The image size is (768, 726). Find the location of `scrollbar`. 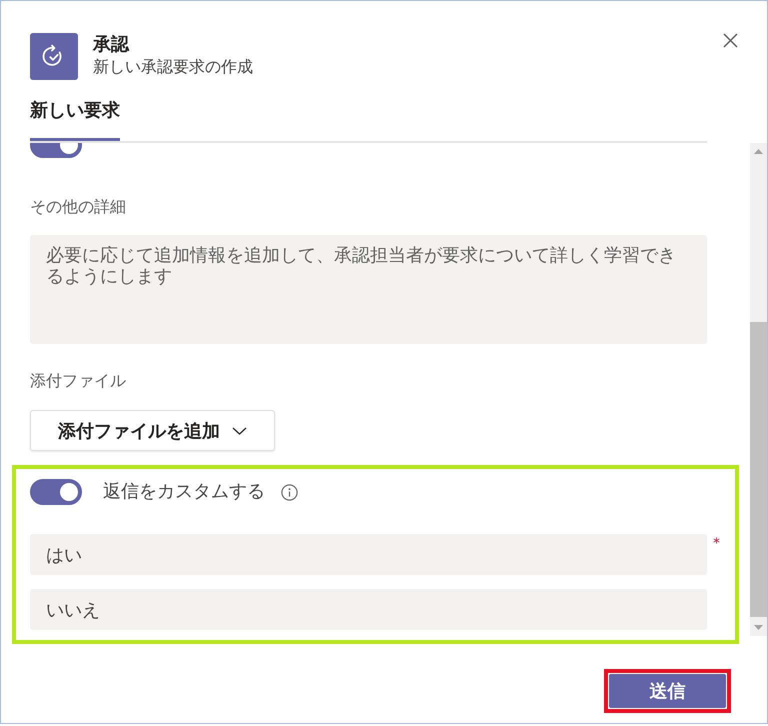

scrollbar is located at coordinates (758, 389).